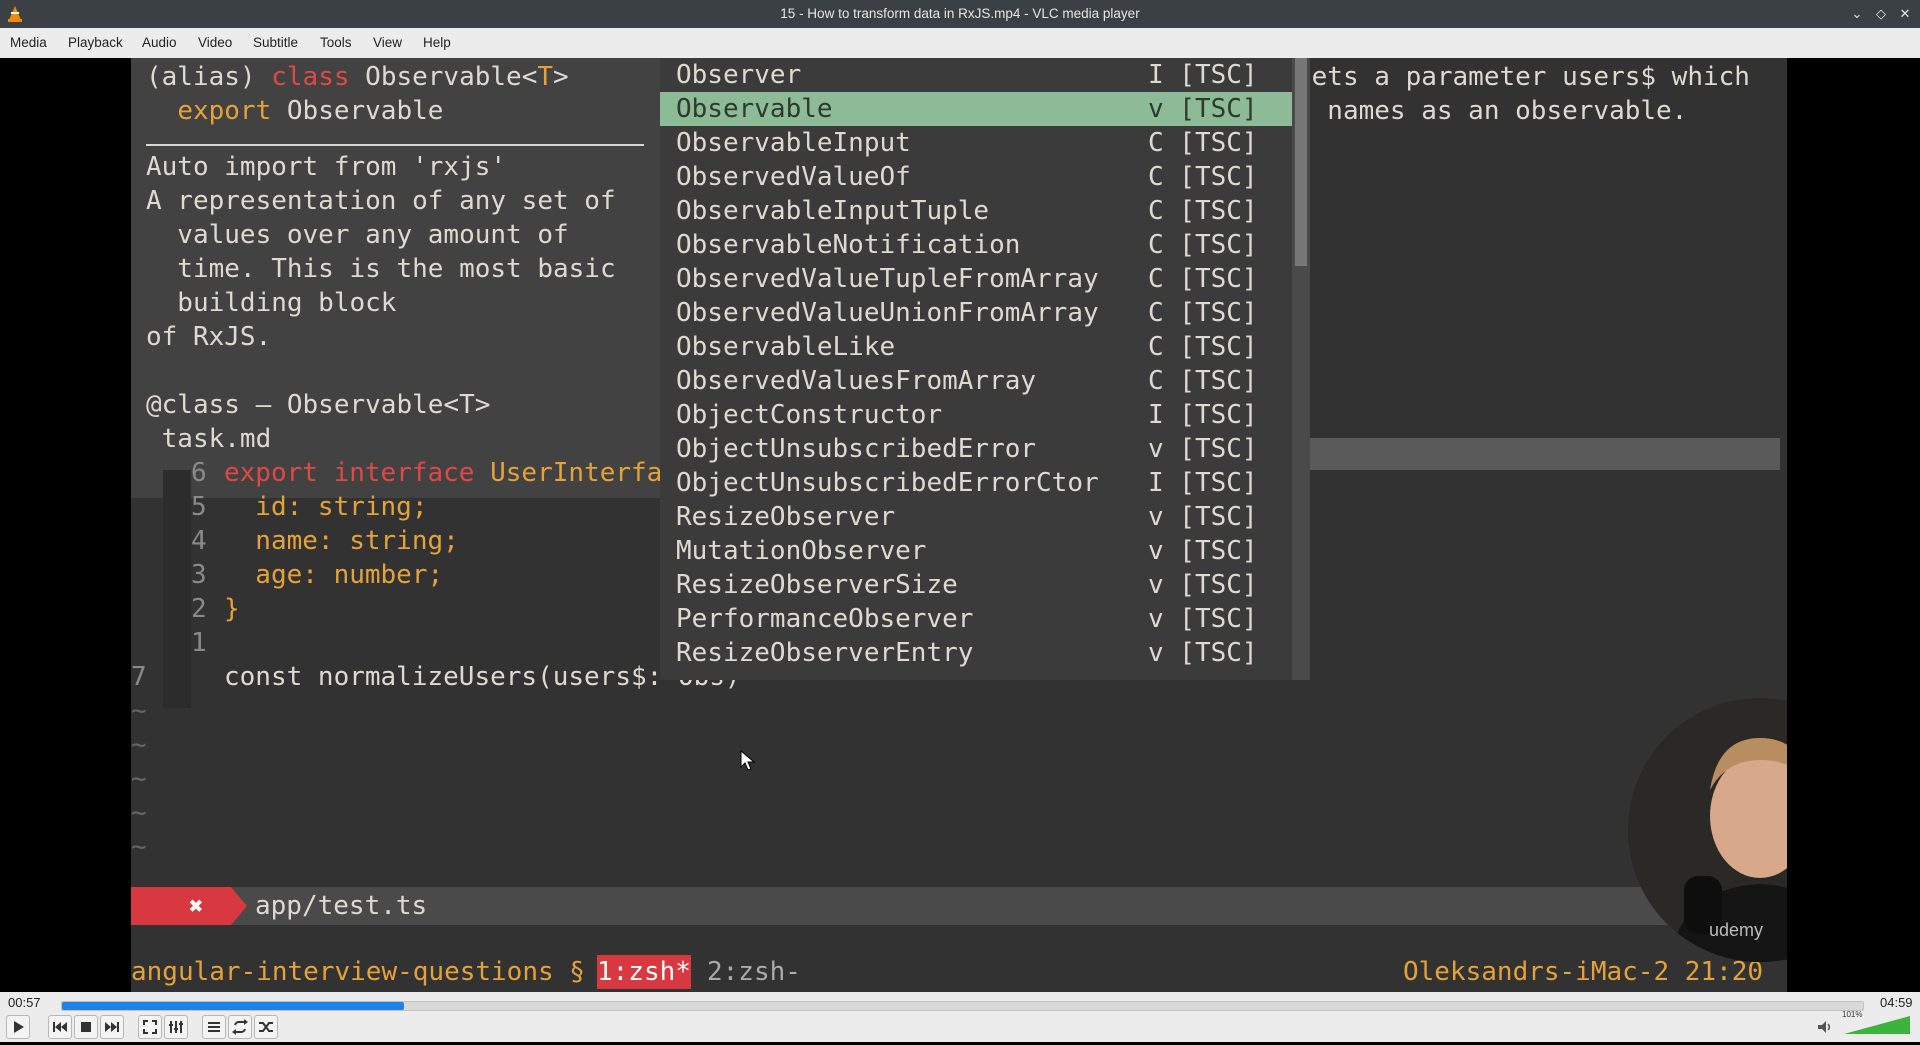 This screenshot has height=1045, width=1920. Describe the element at coordinates (959, 906) in the screenshot. I see `vim-statusline: ✖ app/test.ts t]` at that location.